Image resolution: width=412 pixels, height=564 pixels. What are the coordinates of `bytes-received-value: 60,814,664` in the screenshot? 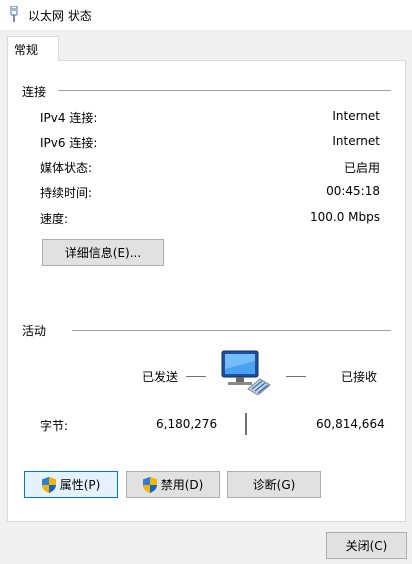 It's located at (350, 424).